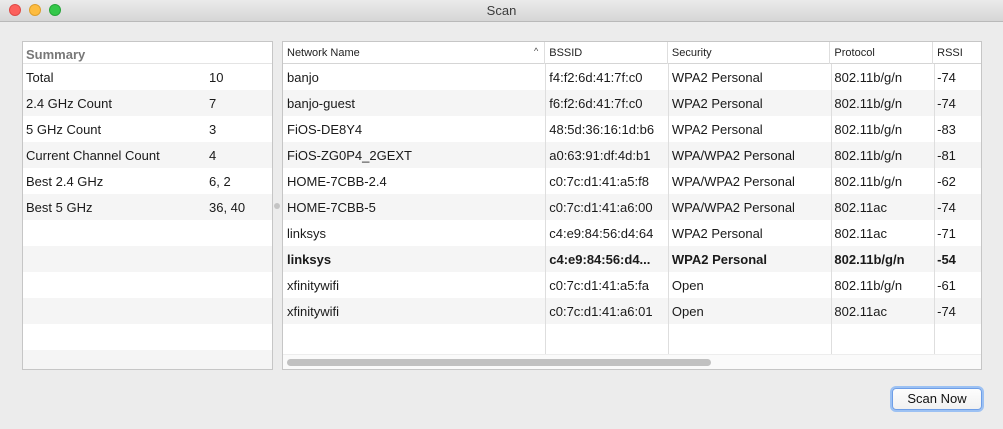 This screenshot has height=429, width=1003. I want to click on summary-value: 10, so click(216, 77).